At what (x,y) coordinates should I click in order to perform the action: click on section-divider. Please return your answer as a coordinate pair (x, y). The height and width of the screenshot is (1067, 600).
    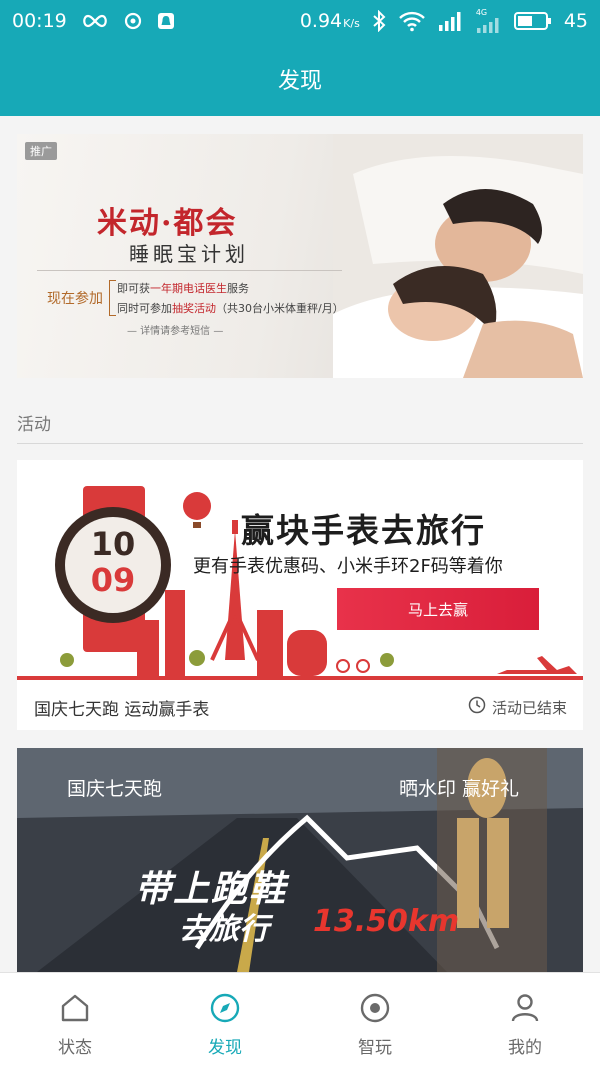
    Looking at the image, I should click on (300, 443).